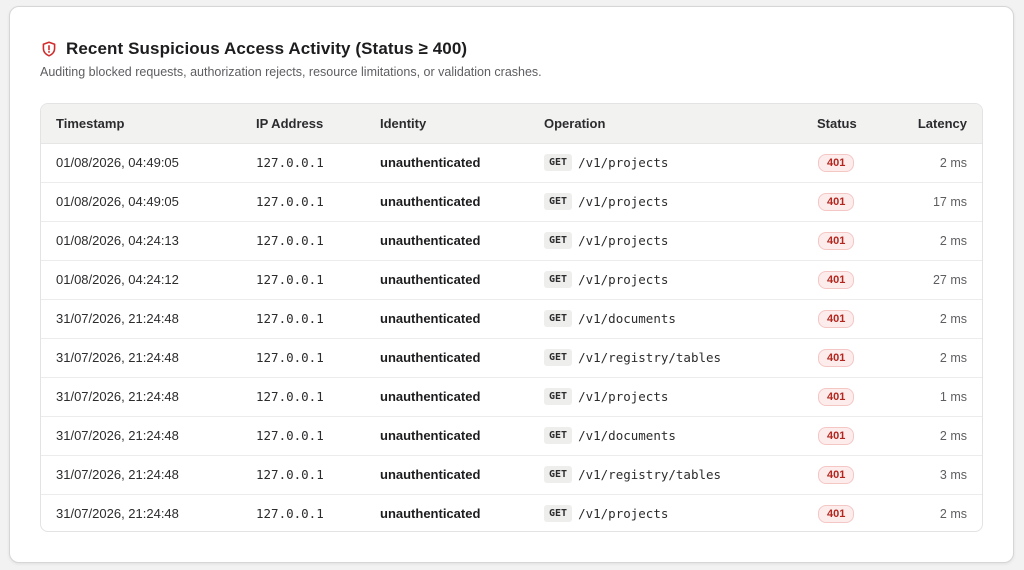  What do you see at coordinates (945, 202) in the screenshot?
I see `latency-cell: 17 ms` at bounding box center [945, 202].